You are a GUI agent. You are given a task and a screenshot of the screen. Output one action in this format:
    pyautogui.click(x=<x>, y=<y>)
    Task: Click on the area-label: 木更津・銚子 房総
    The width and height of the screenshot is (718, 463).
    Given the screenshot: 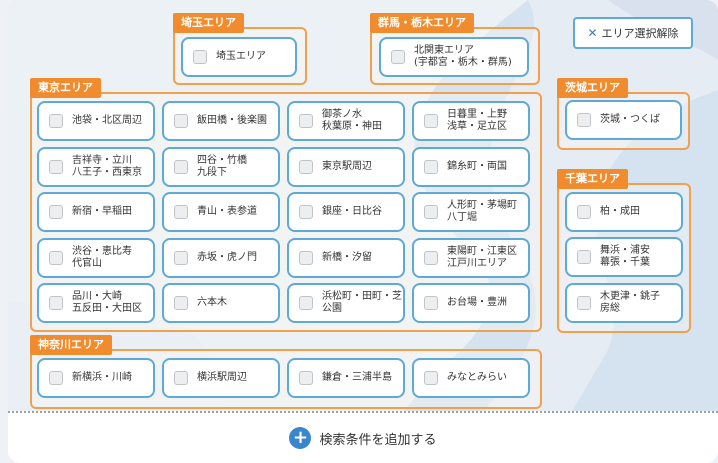 What is the action you would take?
    pyautogui.click(x=630, y=302)
    